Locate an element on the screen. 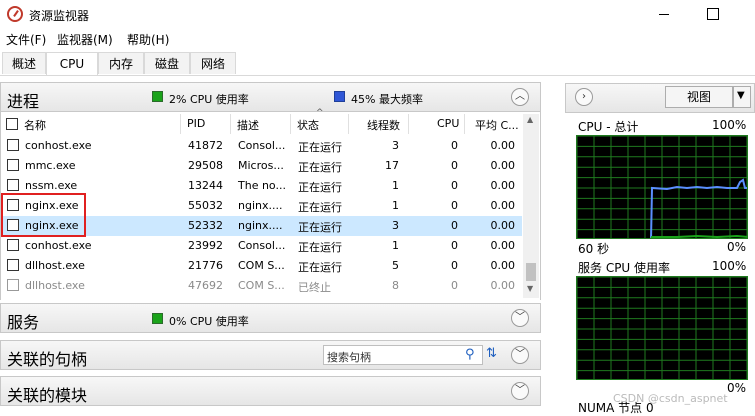  cell-status: 已终止 is located at coordinates (314, 287).